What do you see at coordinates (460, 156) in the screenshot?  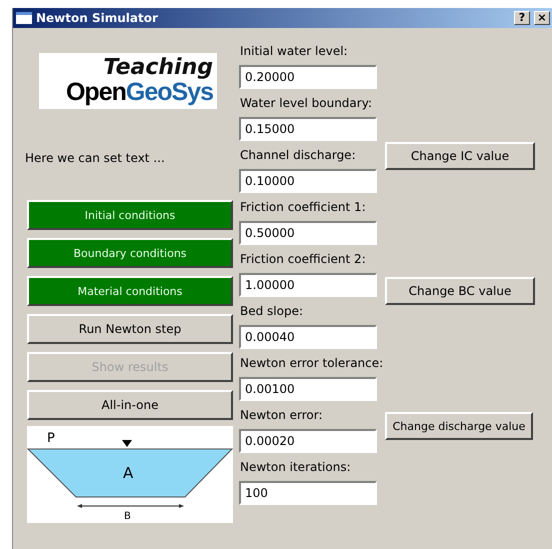 I see `change-button: Change IC value` at bounding box center [460, 156].